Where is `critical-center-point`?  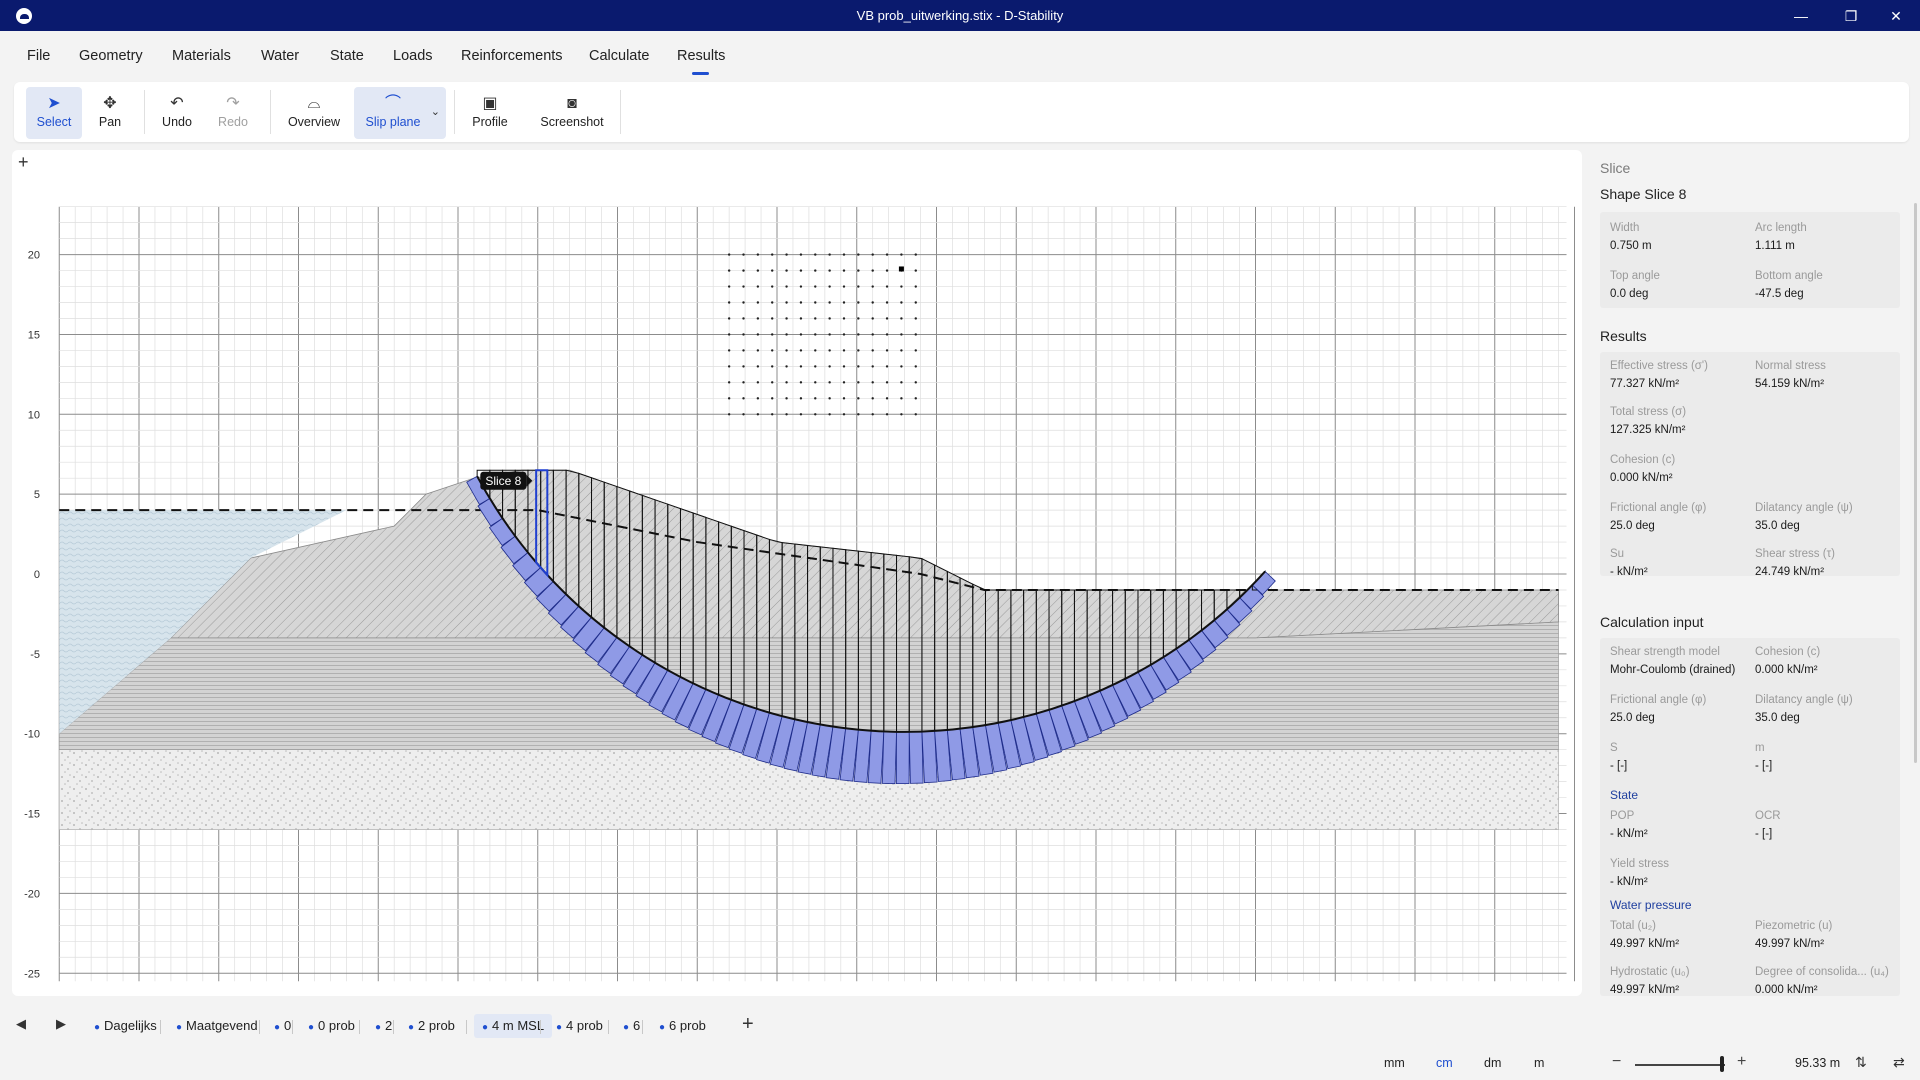
critical-center-point is located at coordinates (901, 269).